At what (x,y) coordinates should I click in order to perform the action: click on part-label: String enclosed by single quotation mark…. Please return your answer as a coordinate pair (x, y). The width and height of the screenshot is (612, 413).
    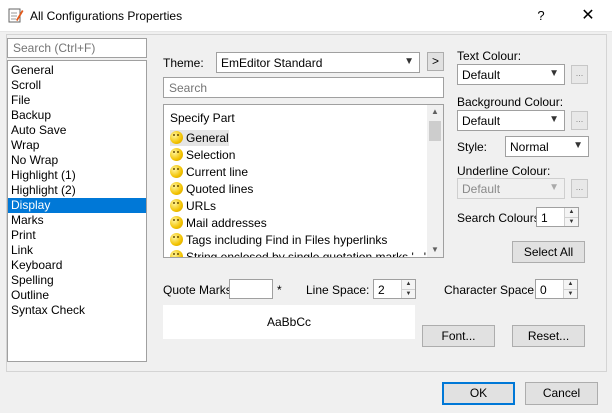
    Looking at the image, I should click on (306, 254).